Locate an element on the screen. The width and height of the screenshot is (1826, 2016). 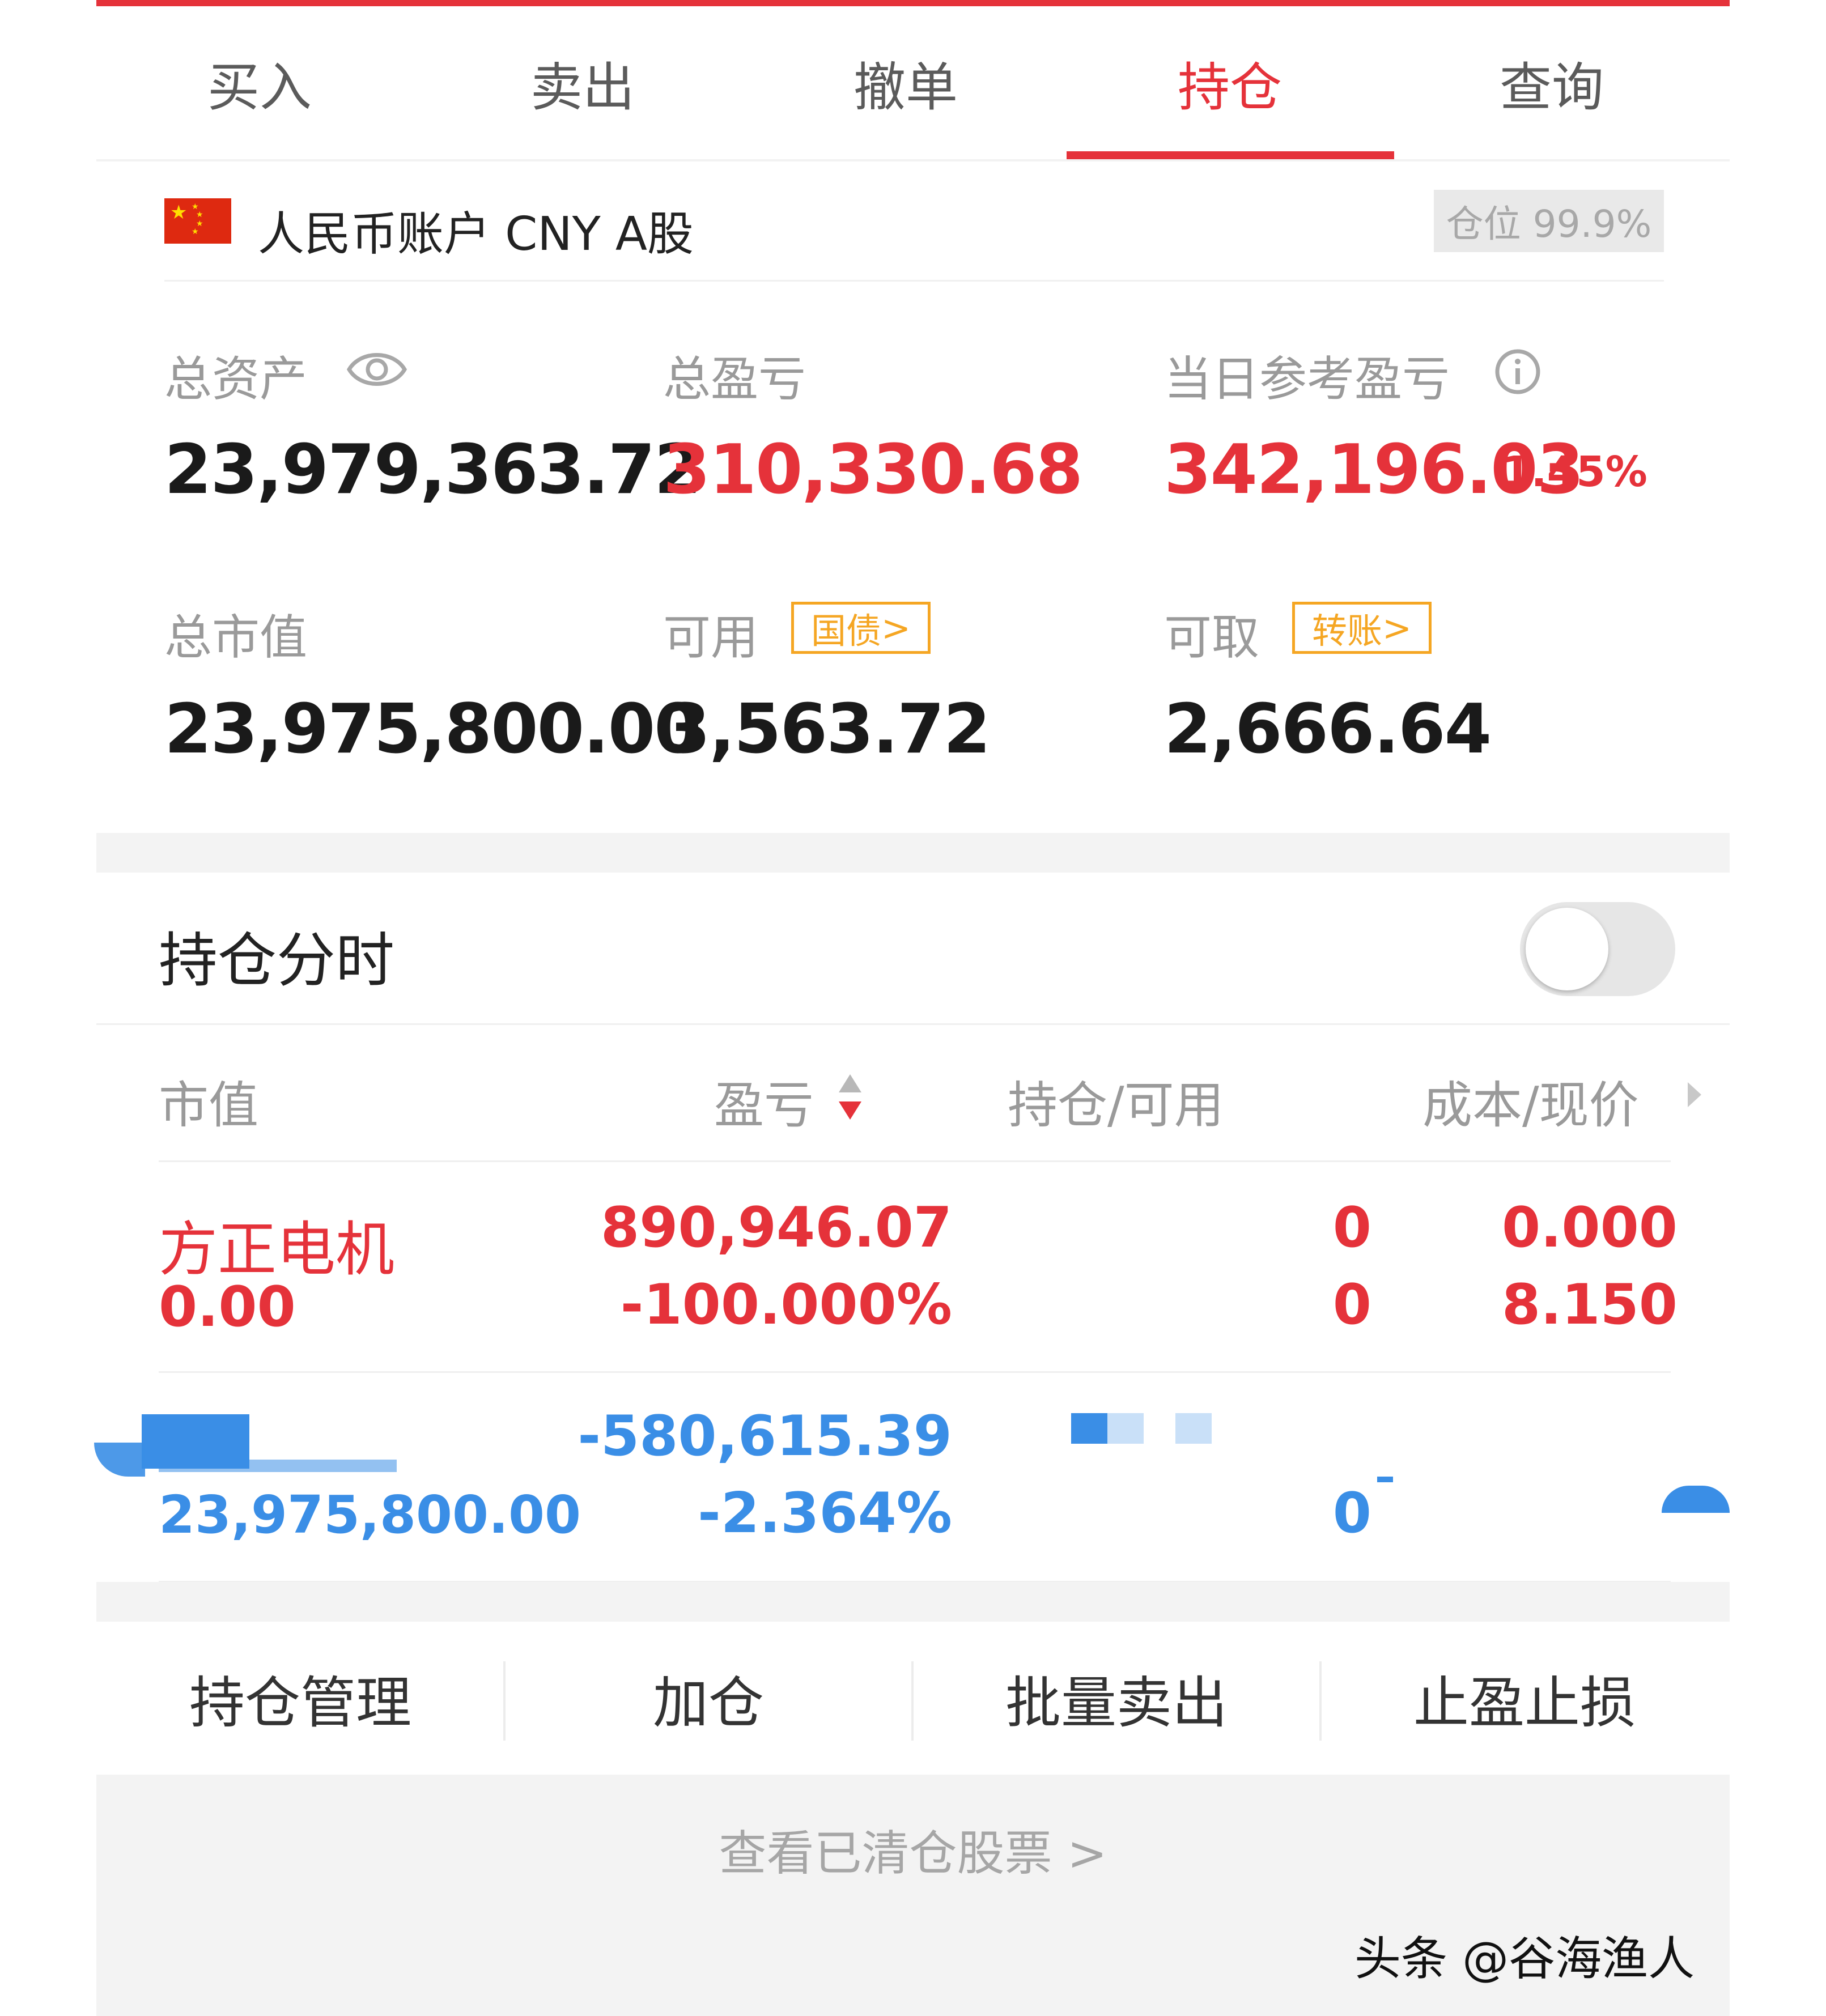
chevron-right-icon is located at coordinates (1694, 1094).